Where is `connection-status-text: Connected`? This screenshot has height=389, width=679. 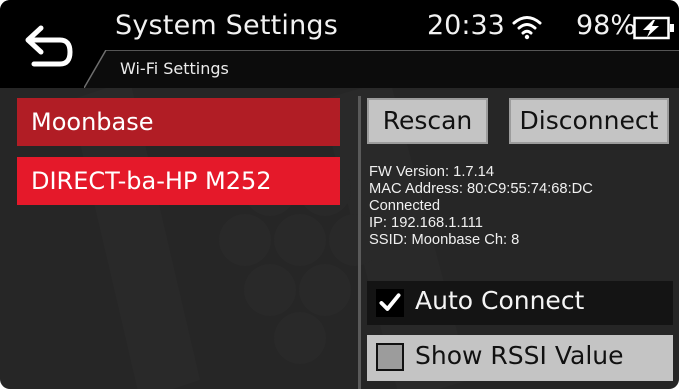
connection-status-text: Connected is located at coordinates (405, 205).